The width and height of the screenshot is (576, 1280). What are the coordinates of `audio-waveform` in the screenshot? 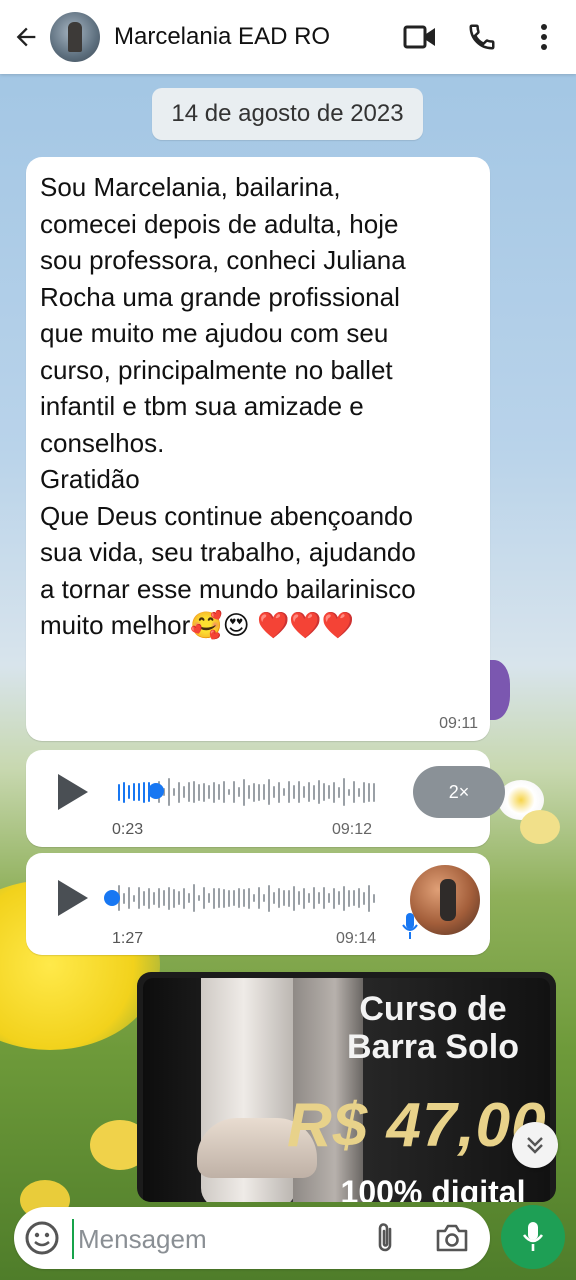 It's located at (248, 898).